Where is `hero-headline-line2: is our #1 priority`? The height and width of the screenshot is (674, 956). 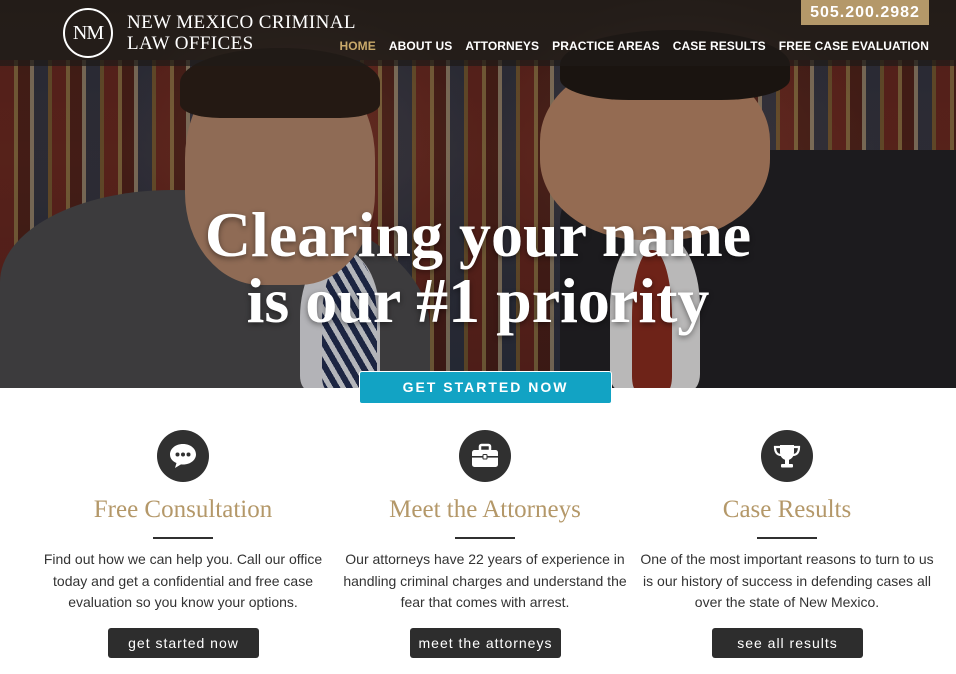 hero-headline-line2: is our #1 priority is located at coordinates (478, 300).